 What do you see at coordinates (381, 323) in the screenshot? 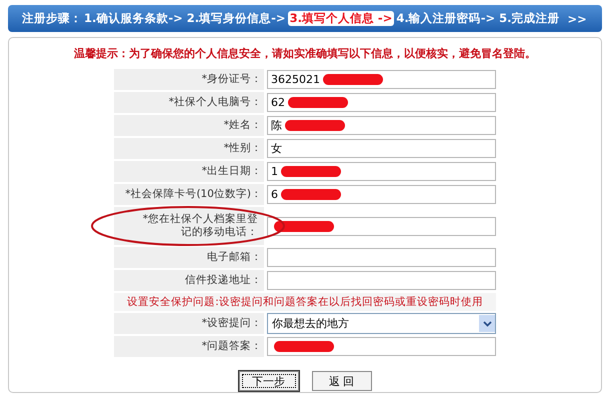
I see `question-select: 你最想去的地方` at bounding box center [381, 323].